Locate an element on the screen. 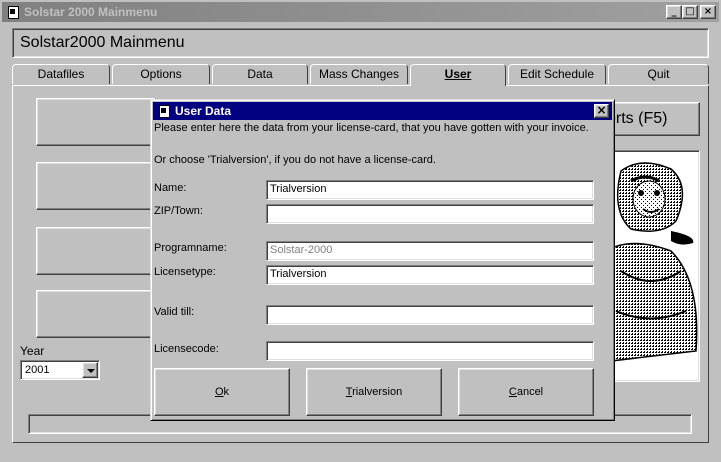 This screenshot has height=462, width=721. tab-mass-changes: Mass Changes is located at coordinates (359, 74).